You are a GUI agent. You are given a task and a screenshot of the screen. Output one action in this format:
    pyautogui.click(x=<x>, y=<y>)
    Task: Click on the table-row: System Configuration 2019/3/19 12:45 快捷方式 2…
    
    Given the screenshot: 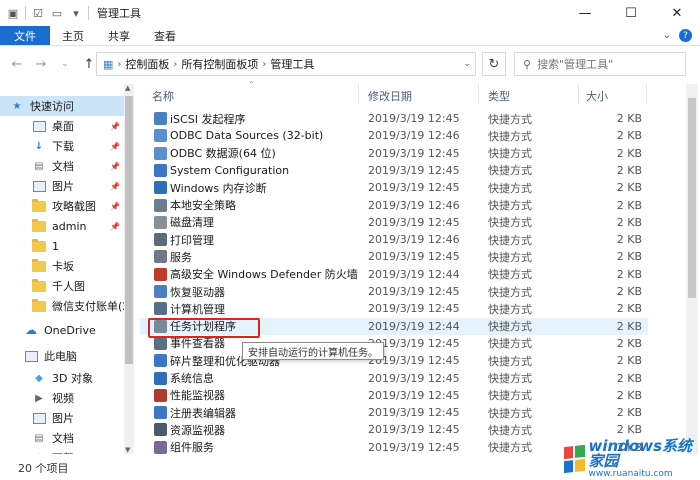 What is the action you would take?
    pyautogui.click(x=394, y=170)
    